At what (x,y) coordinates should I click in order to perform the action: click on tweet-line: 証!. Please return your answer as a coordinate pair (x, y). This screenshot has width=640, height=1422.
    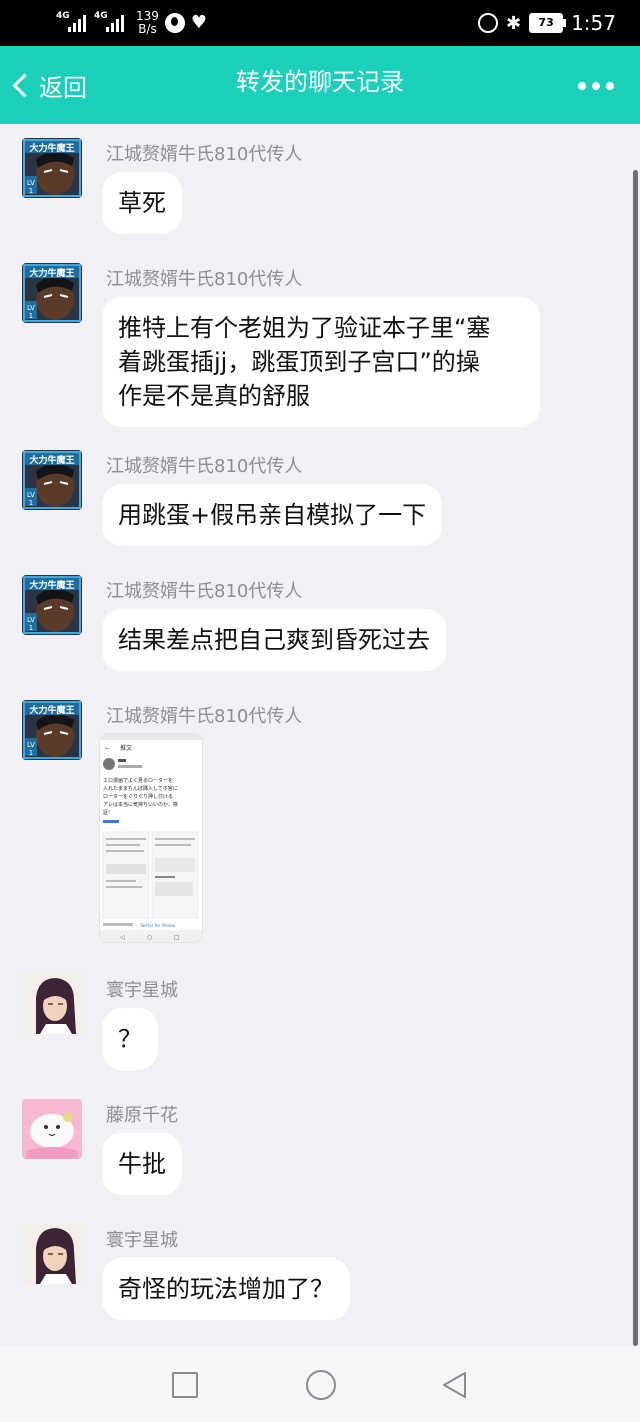
    Looking at the image, I should click on (106, 812).